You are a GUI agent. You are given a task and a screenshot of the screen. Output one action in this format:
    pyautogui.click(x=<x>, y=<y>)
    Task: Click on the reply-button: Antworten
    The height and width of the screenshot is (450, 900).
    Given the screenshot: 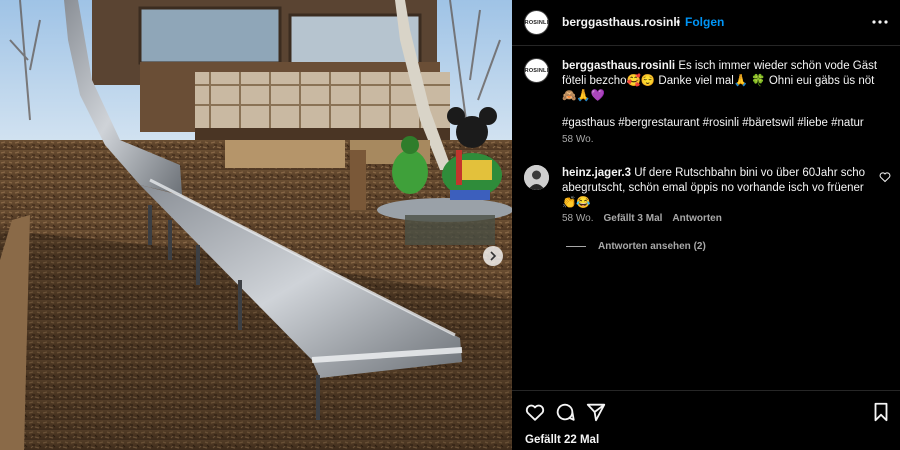 What is the action you would take?
    pyautogui.click(x=696, y=218)
    